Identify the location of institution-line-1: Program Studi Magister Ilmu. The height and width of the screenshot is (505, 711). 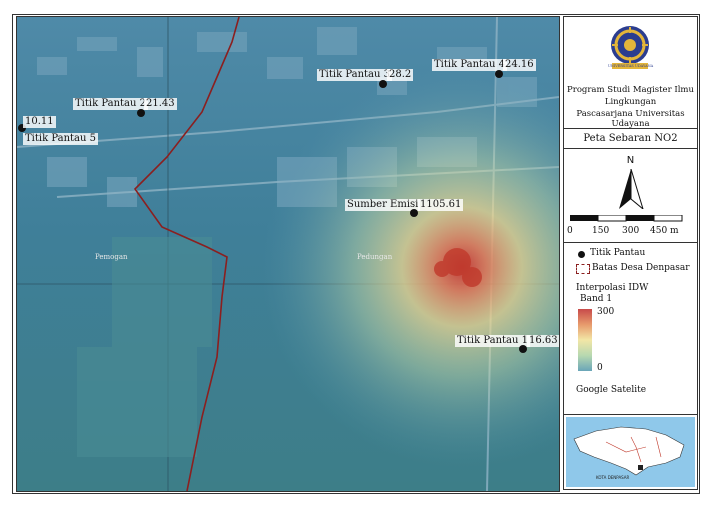
(630, 90).